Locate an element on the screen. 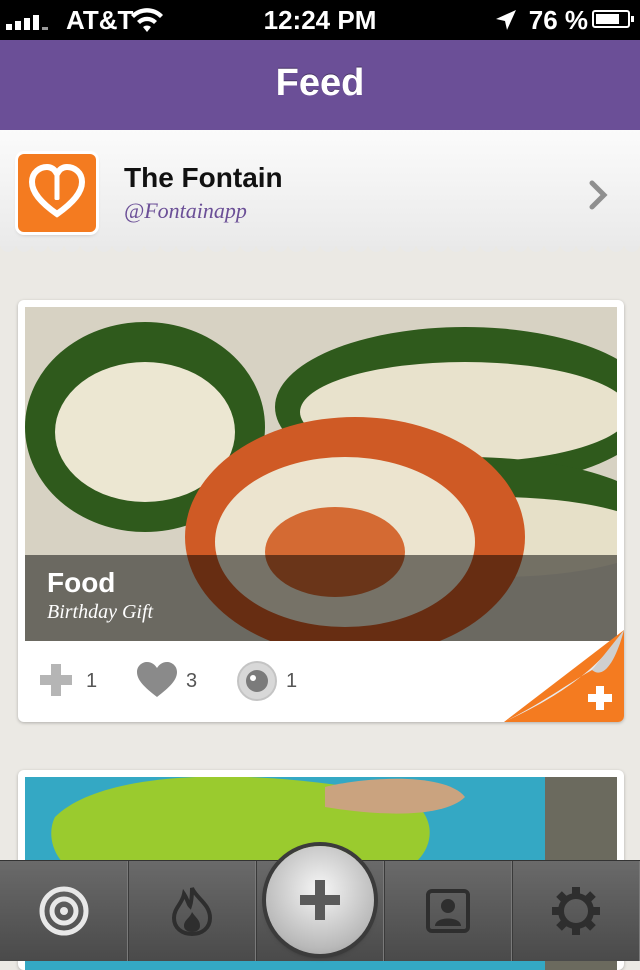 This screenshot has height=970, width=640. tab-hot is located at coordinates (192, 911).